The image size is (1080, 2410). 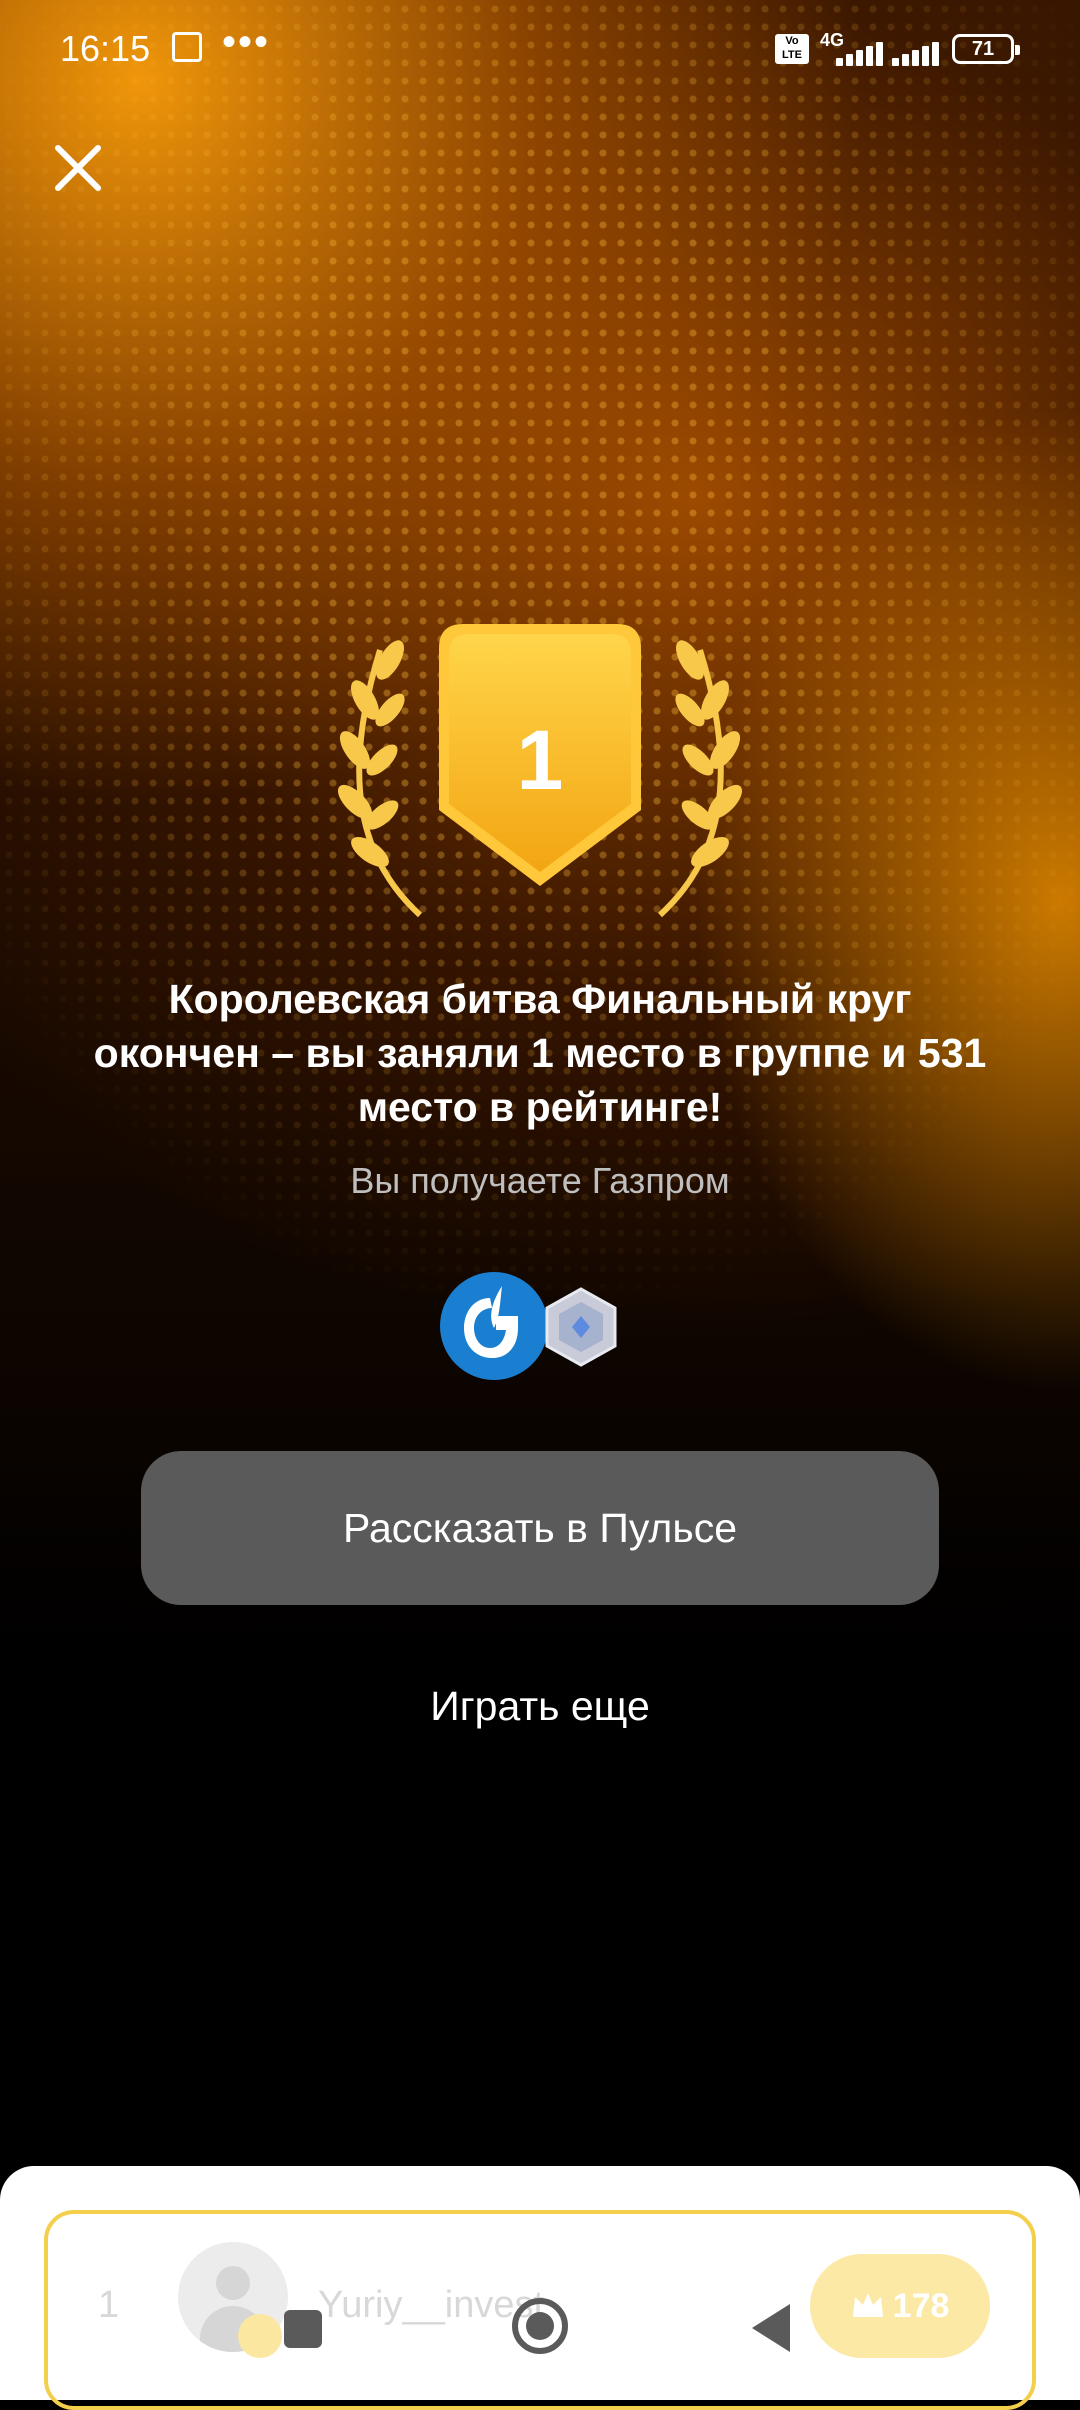 I want to click on place-number: 1, so click(x=540, y=760).